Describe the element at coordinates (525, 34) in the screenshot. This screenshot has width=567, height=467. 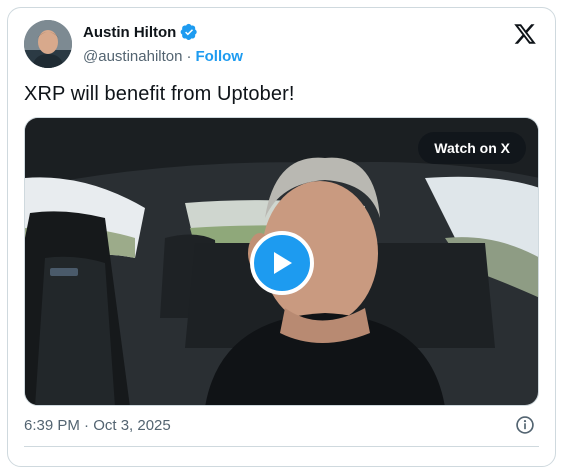
I see `x-logo-icon` at that location.